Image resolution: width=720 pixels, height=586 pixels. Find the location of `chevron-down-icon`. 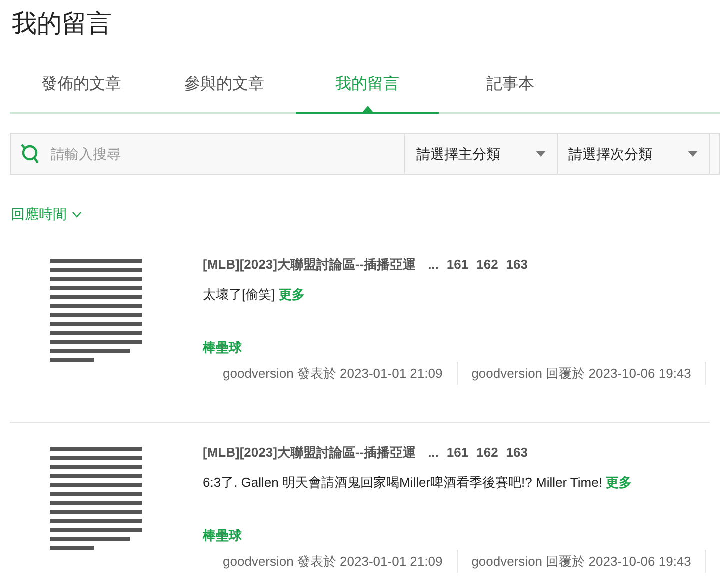

chevron-down-icon is located at coordinates (77, 215).